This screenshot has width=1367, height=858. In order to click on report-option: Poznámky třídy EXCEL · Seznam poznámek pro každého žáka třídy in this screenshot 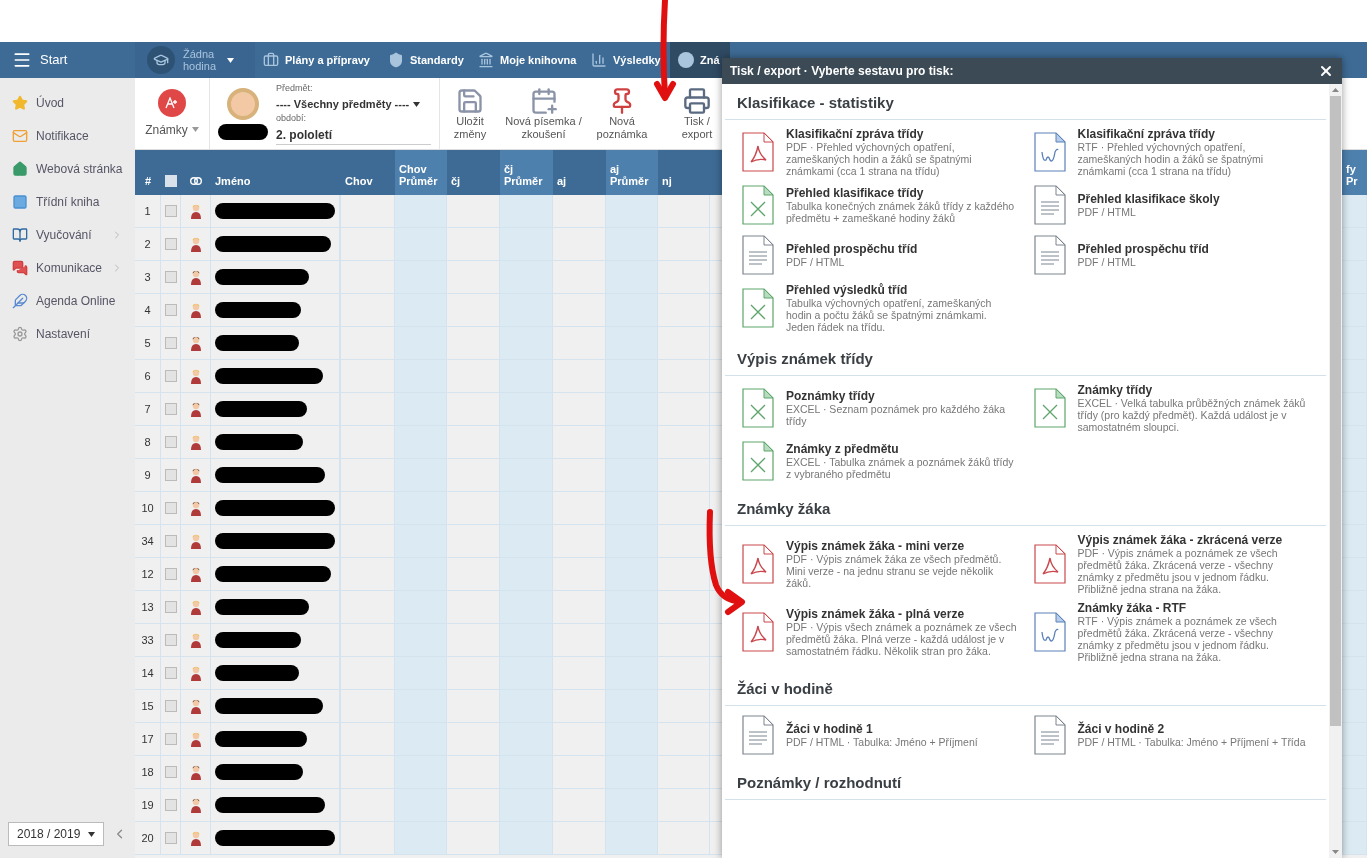, I will do `click(880, 408)`.